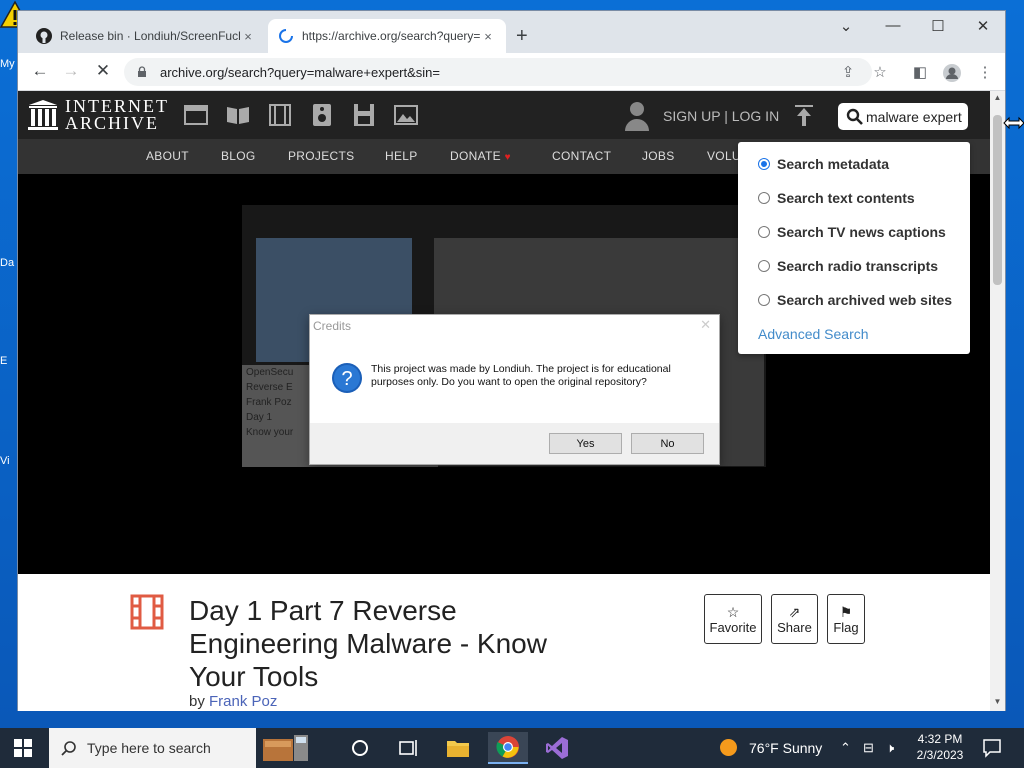 The height and width of the screenshot is (768, 1024). Describe the element at coordinates (997, 97) in the screenshot. I see `scroll-up-icon: ▲` at that location.